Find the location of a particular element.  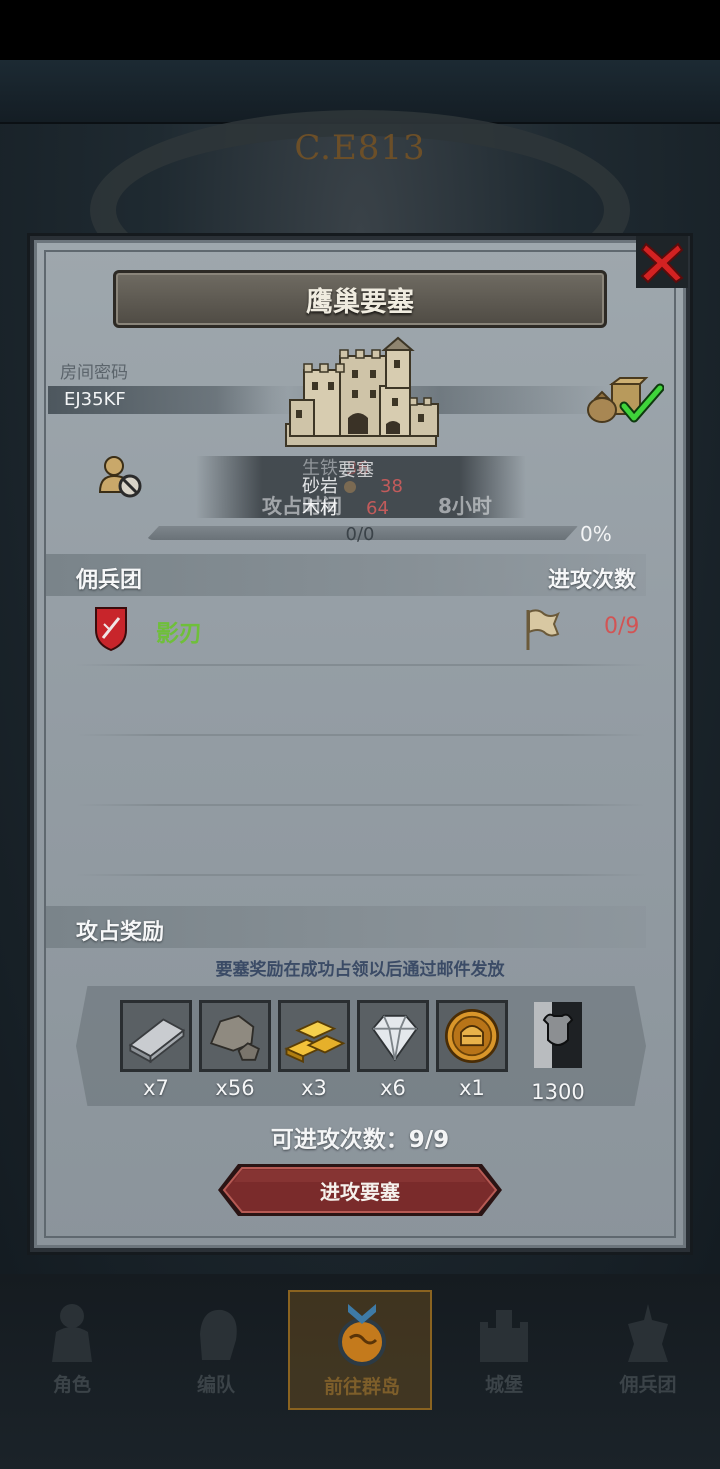

silver-ingot-icon is located at coordinates (156, 1036).